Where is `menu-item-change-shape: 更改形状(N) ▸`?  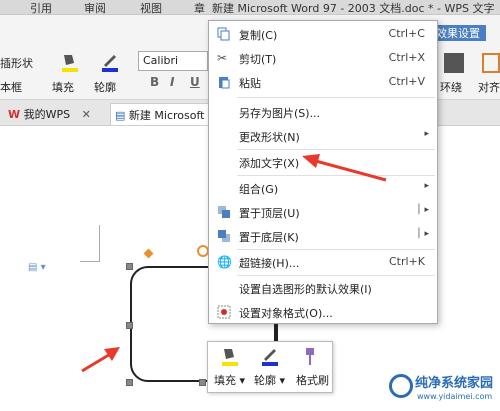
menu-item-change-shape: 更改形状(N) ▸ is located at coordinates (323, 136).